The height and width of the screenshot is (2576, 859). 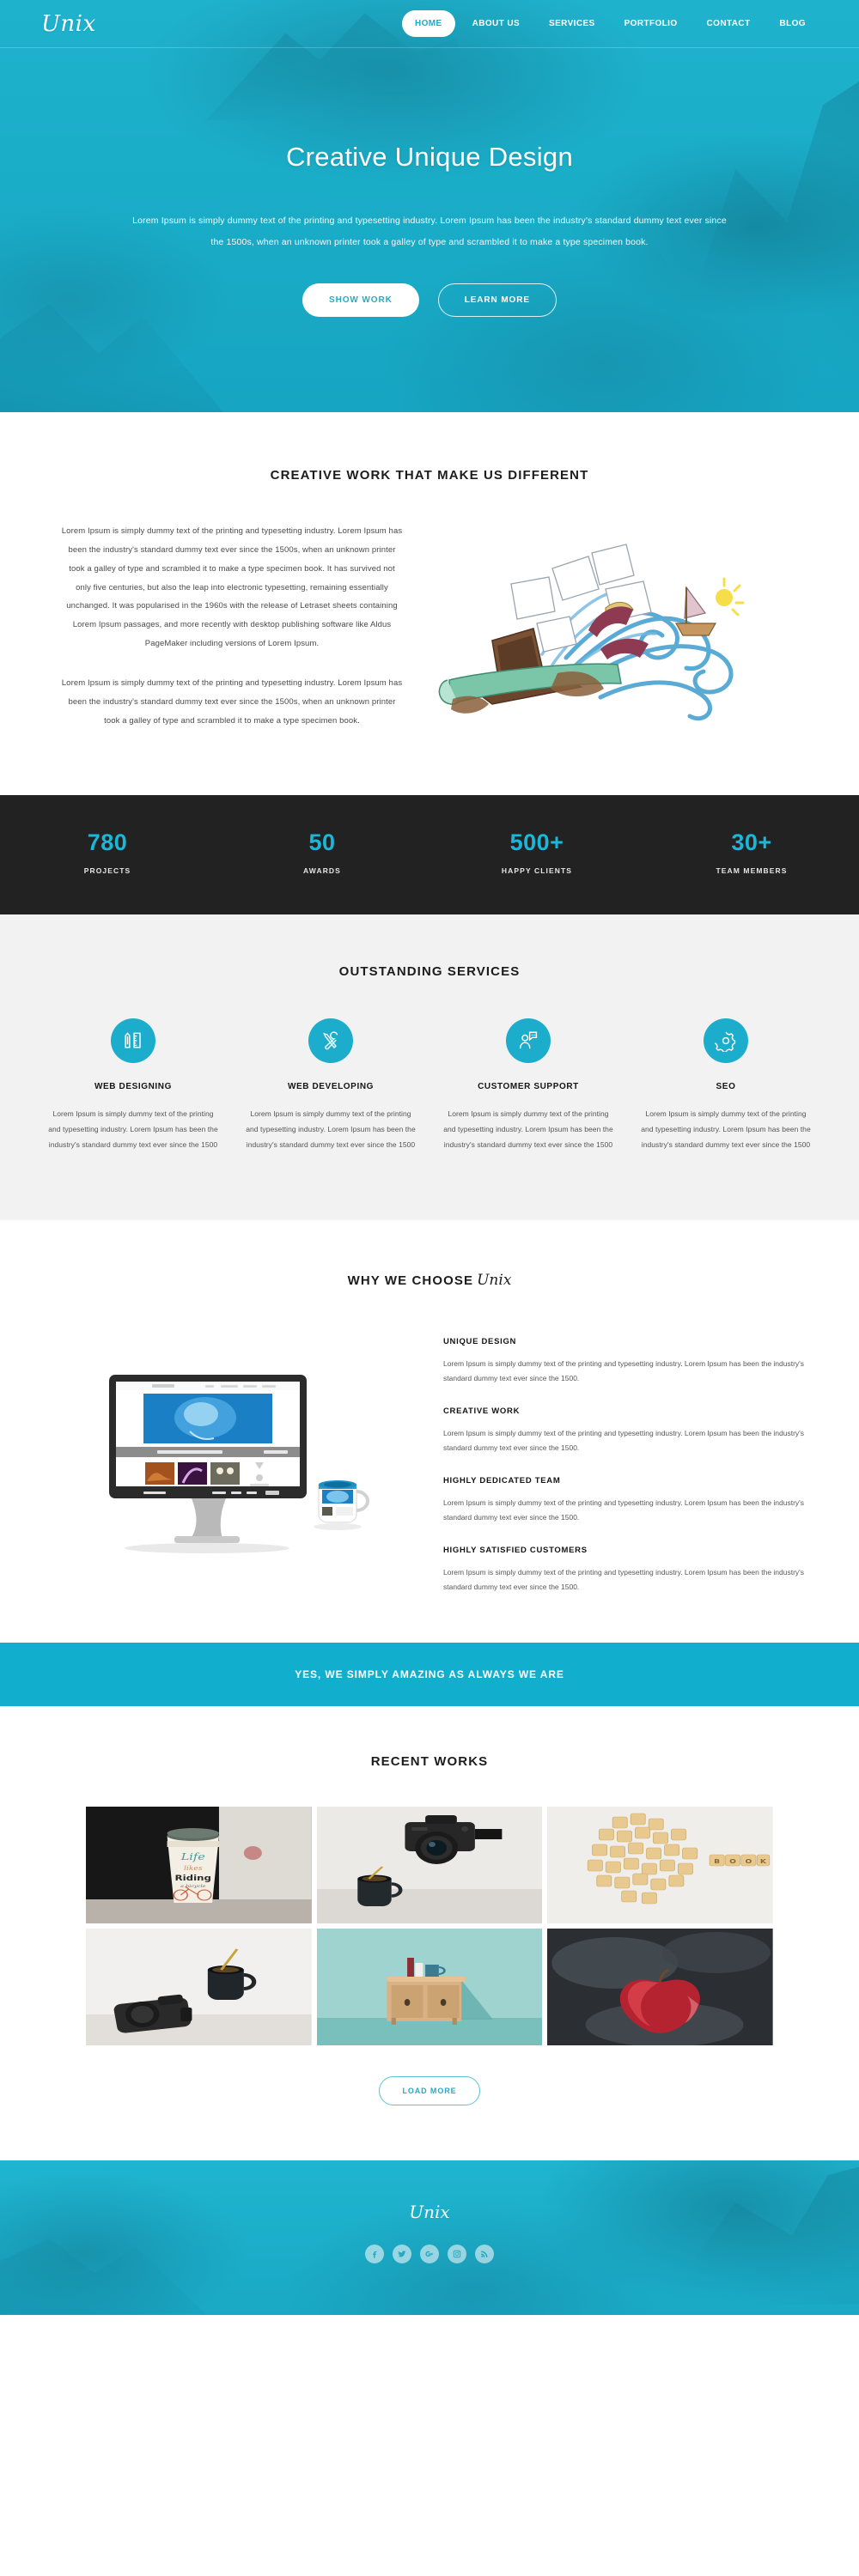 I want to click on dslr-camera-photo, so click(x=430, y=1865).